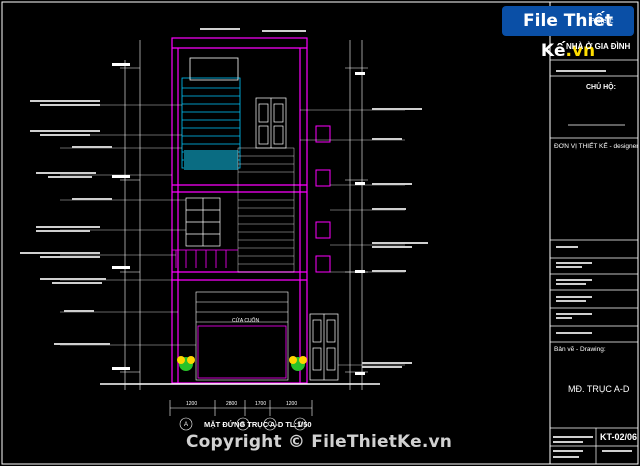 This screenshot has height=466, width=640. What do you see at coordinates (580, 349) in the screenshot?
I see `drawing-label: Bản vẽ - Drawing:` at bounding box center [580, 349].